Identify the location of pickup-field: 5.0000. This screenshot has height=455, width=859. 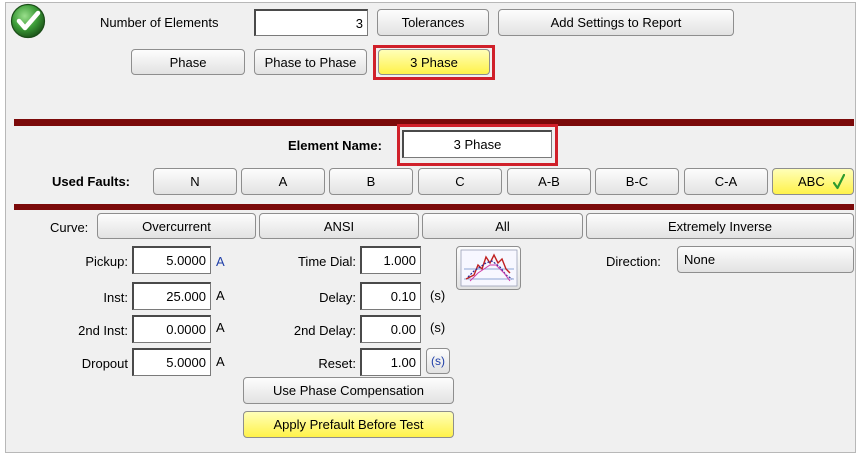
(171, 260).